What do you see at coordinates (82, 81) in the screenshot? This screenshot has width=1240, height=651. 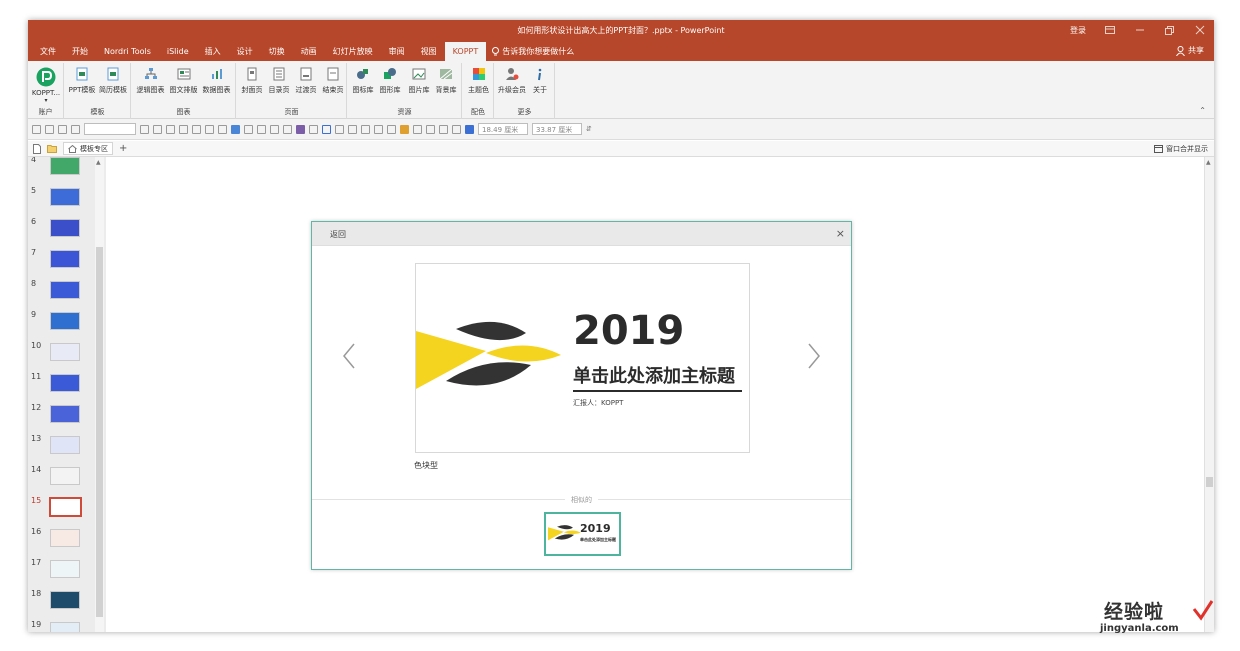 I see `ppt-template-button: PPT模板` at bounding box center [82, 81].